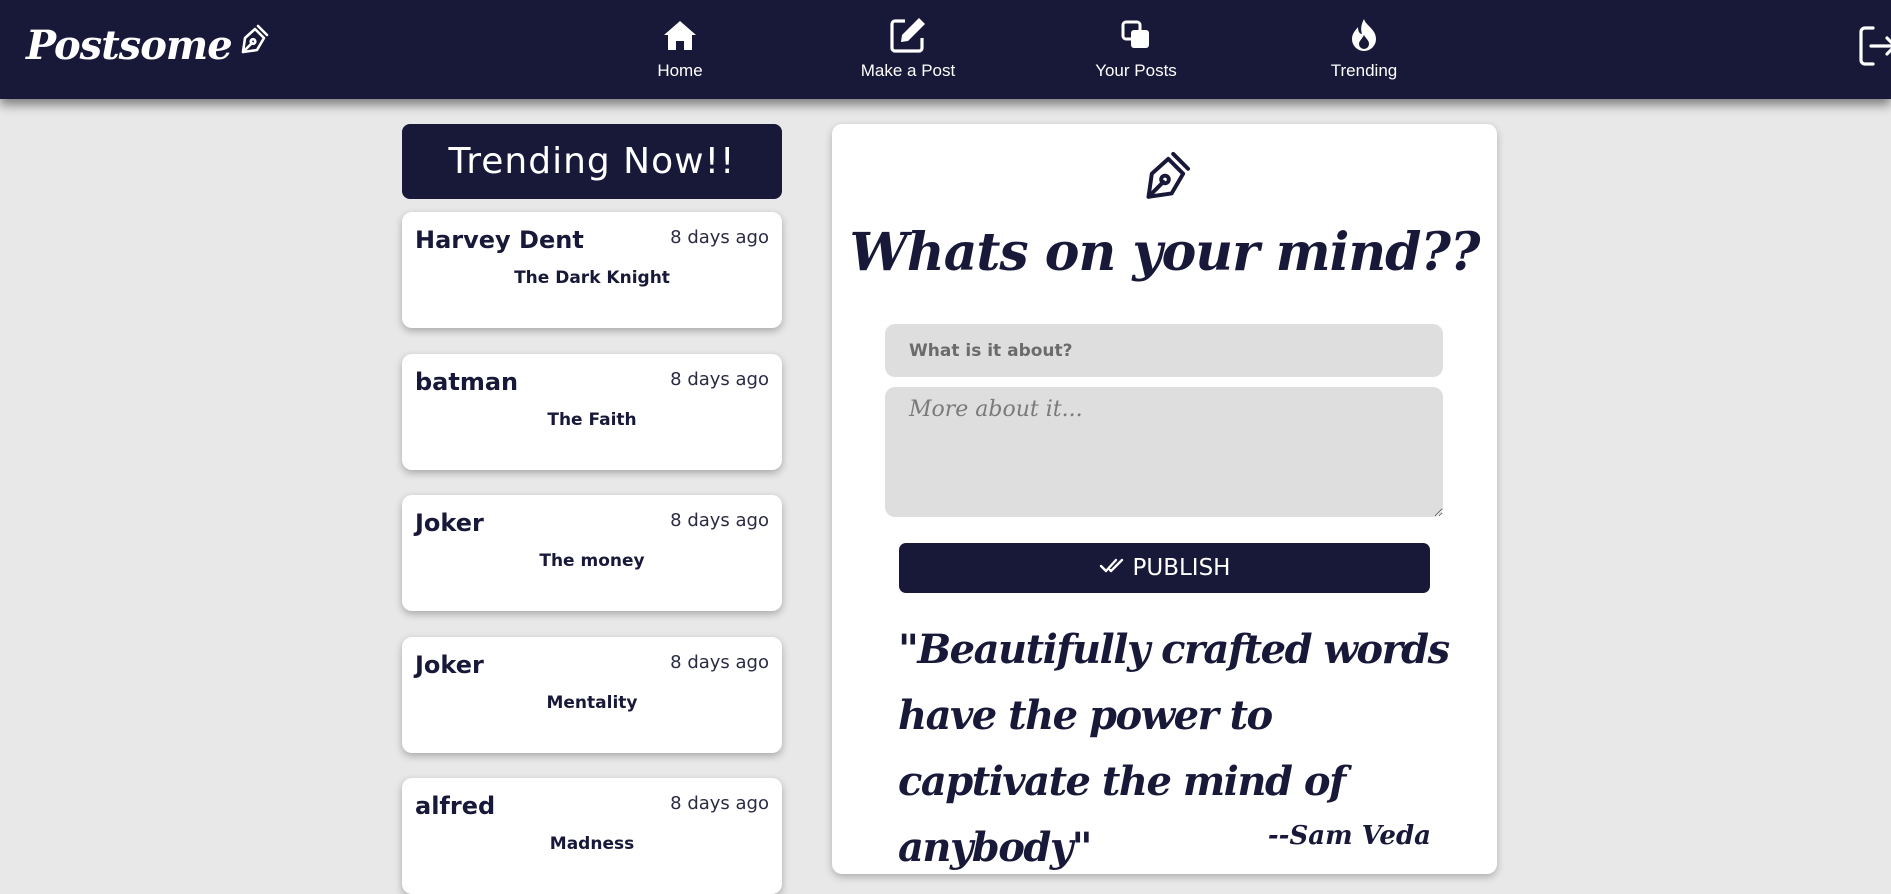  I want to click on post-title: Madness, so click(592, 844).